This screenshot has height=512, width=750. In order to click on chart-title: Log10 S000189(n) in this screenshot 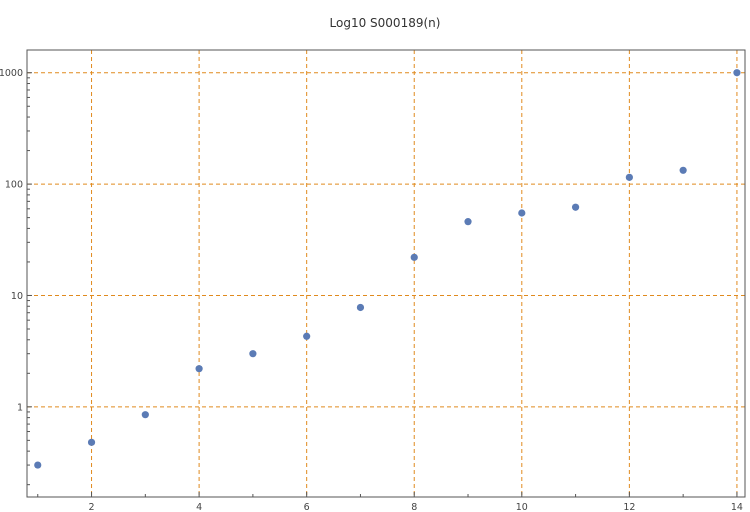, I will do `click(385, 23)`.